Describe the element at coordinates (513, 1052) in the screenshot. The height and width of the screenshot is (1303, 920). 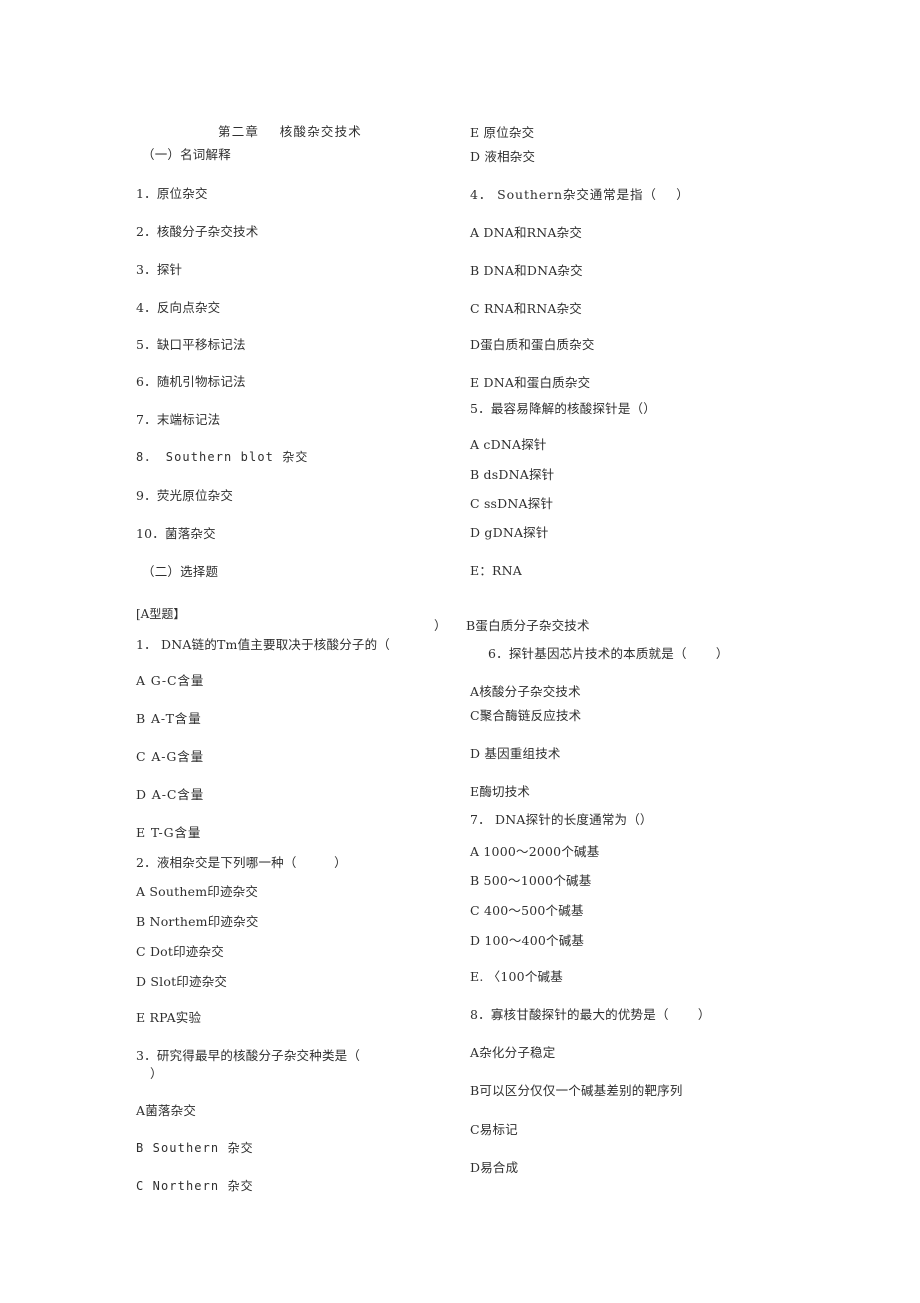
I see `option-item: A杂化分子稳定` at that location.